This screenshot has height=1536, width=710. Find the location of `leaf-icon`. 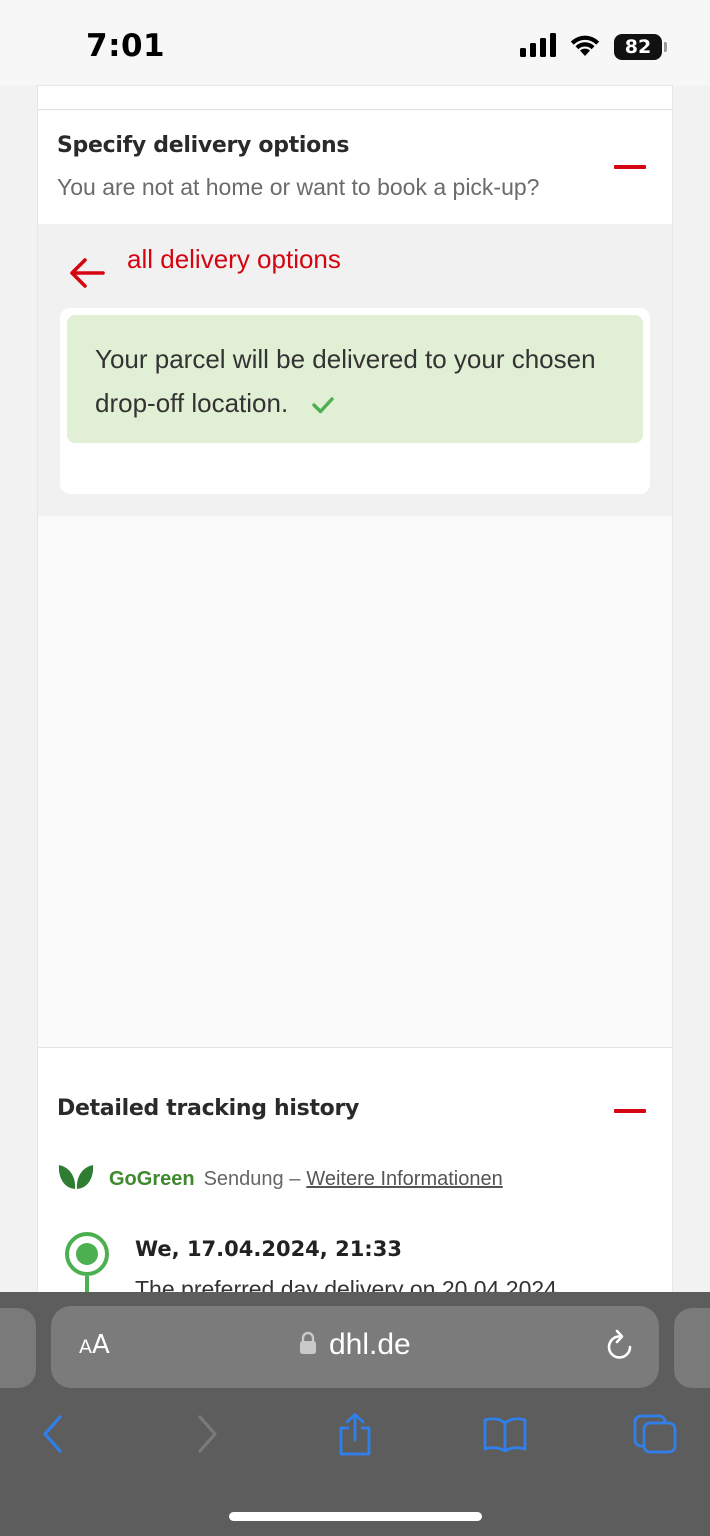

leaf-icon is located at coordinates (76, 1179).